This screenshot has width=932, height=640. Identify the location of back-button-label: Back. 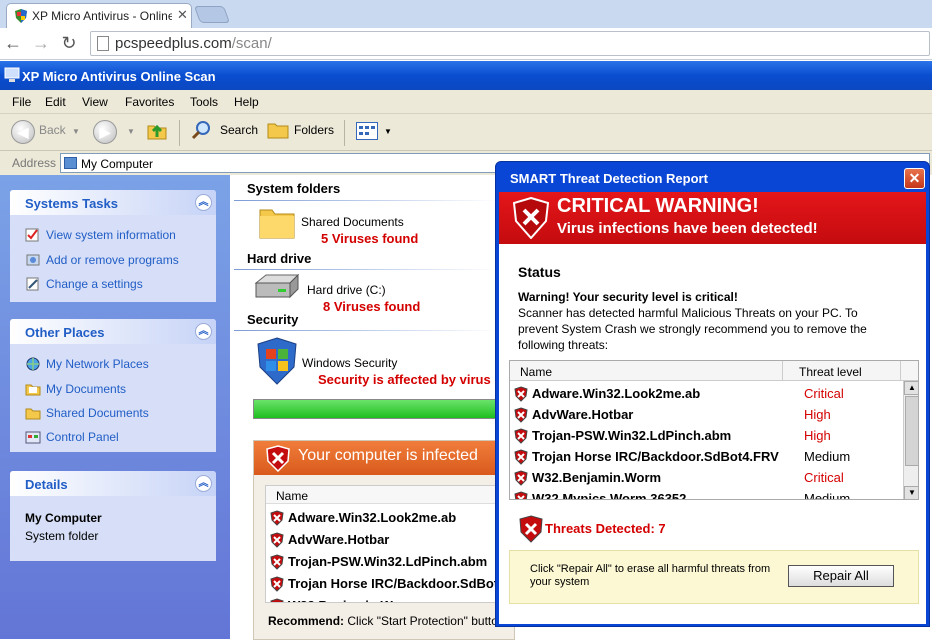
(52, 130).